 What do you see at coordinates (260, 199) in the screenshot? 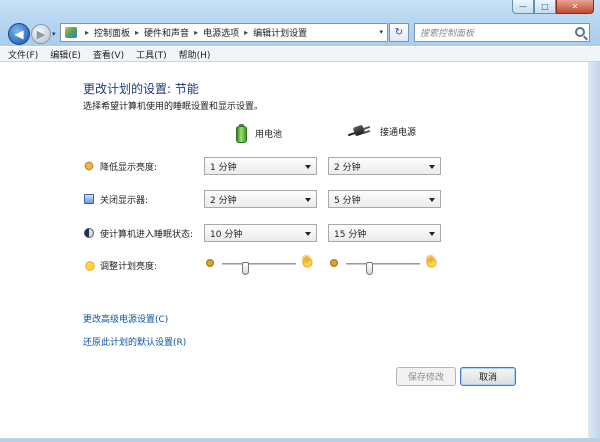
I see `turn-off-display-battery-select: 2 分钟` at bounding box center [260, 199].